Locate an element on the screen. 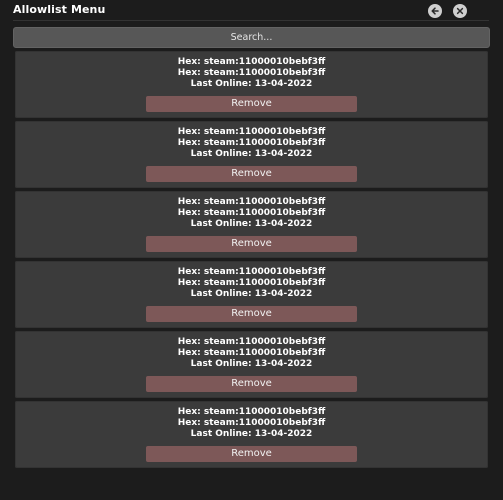  window-title: Allowlist Menu is located at coordinates (59, 9).